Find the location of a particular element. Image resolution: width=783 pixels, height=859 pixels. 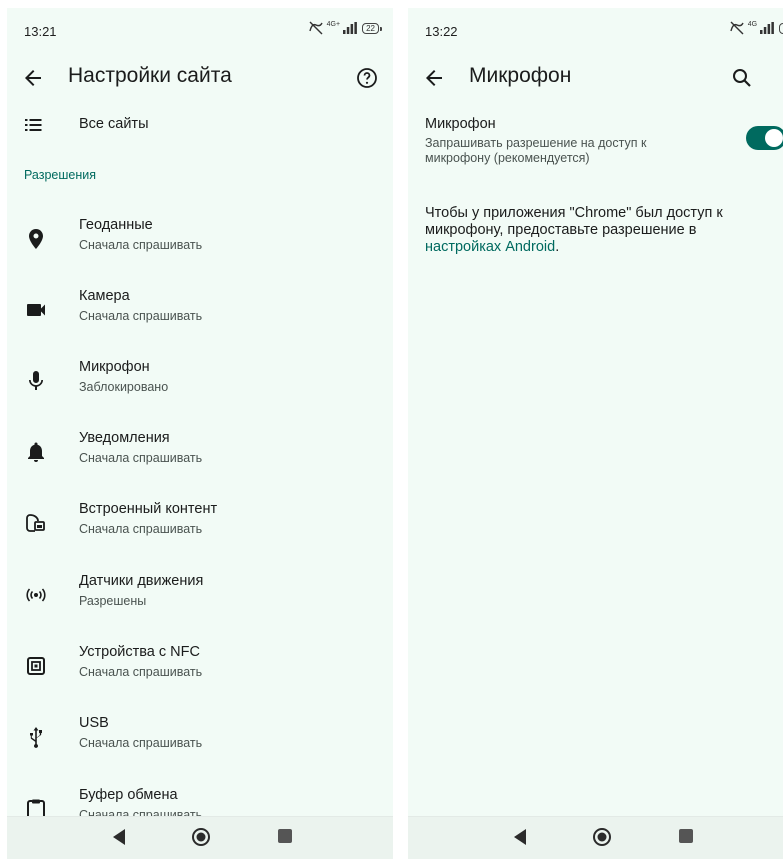

page-title: Микрофон is located at coordinates (520, 75).